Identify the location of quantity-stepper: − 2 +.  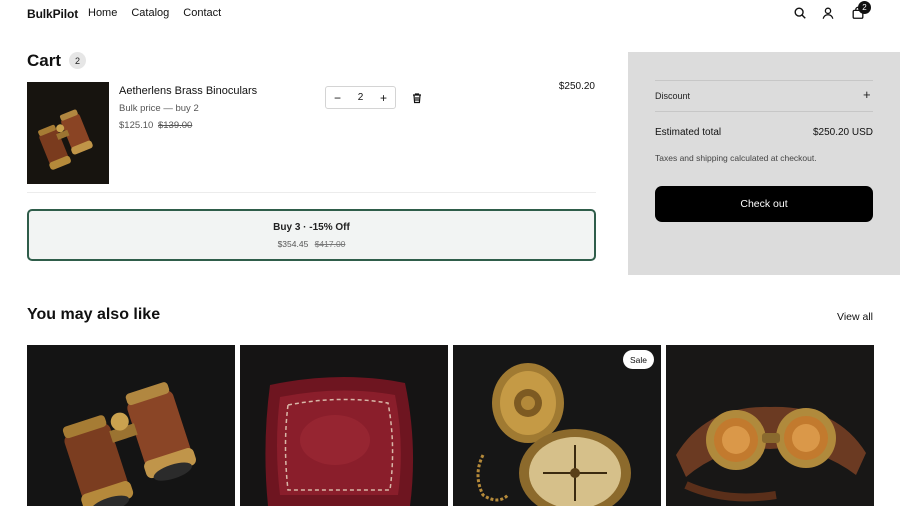
(360, 97).